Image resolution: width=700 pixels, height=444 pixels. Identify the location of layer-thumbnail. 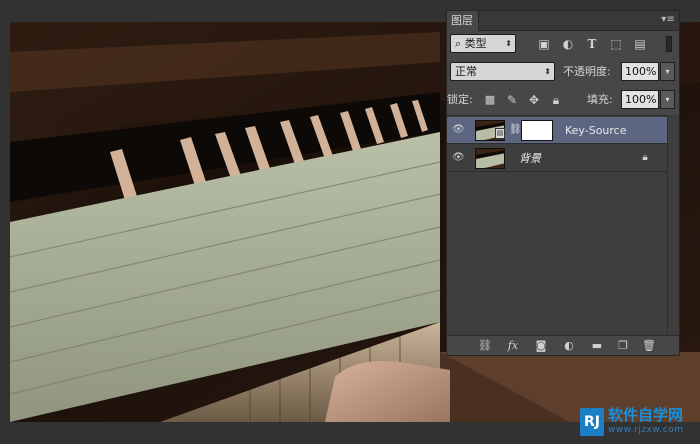
(490, 158).